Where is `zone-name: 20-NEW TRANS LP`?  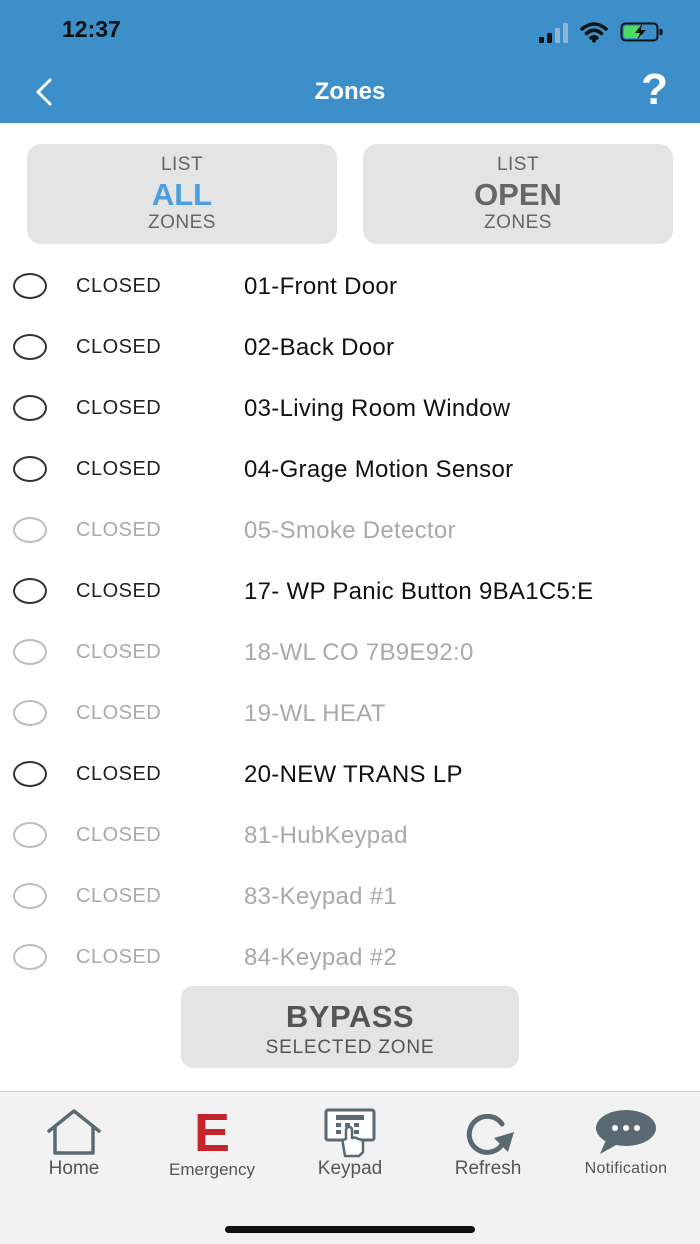 zone-name: 20-NEW TRANS LP is located at coordinates (353, 774).